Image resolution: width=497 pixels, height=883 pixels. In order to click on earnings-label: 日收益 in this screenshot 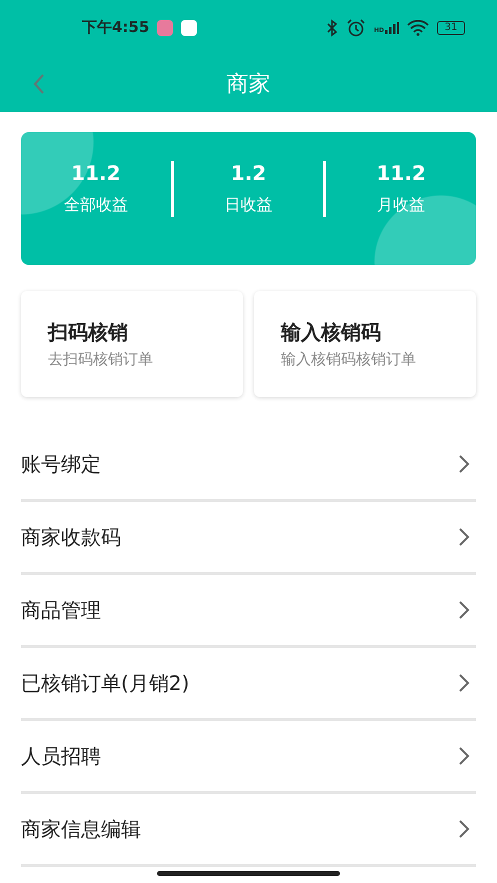, I will do `click(248, 205)`.